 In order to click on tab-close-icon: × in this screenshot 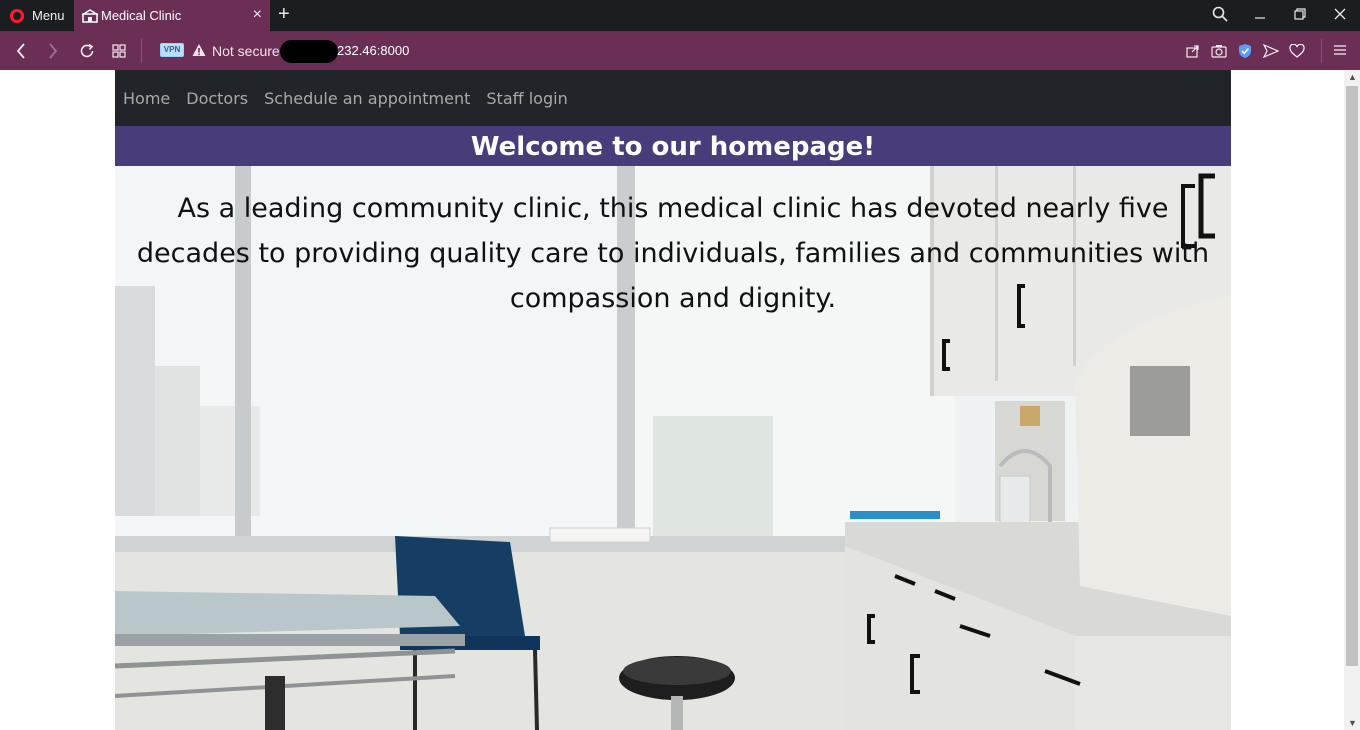, I will do `click(257, 15)`.